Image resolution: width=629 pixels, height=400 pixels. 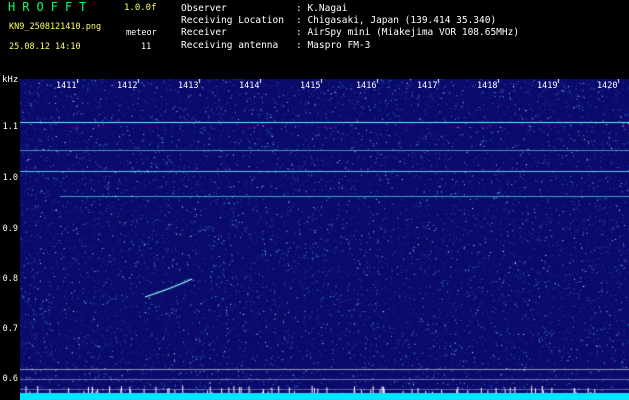 I want to click on info-row-antenna: Receiving antenna : Maspro FM-3, so click(x=350, y=46).